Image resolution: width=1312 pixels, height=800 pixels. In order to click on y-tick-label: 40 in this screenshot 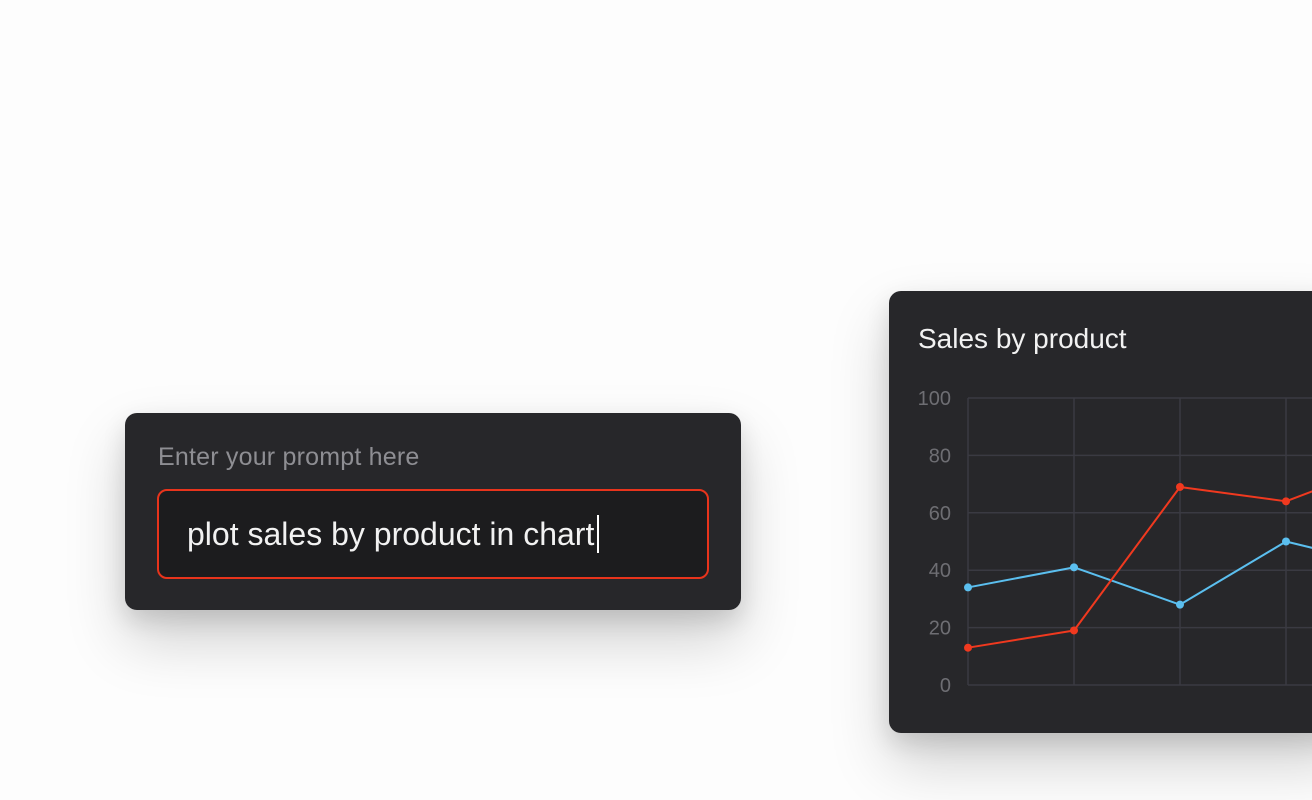, I will do `click(940, 571)`.